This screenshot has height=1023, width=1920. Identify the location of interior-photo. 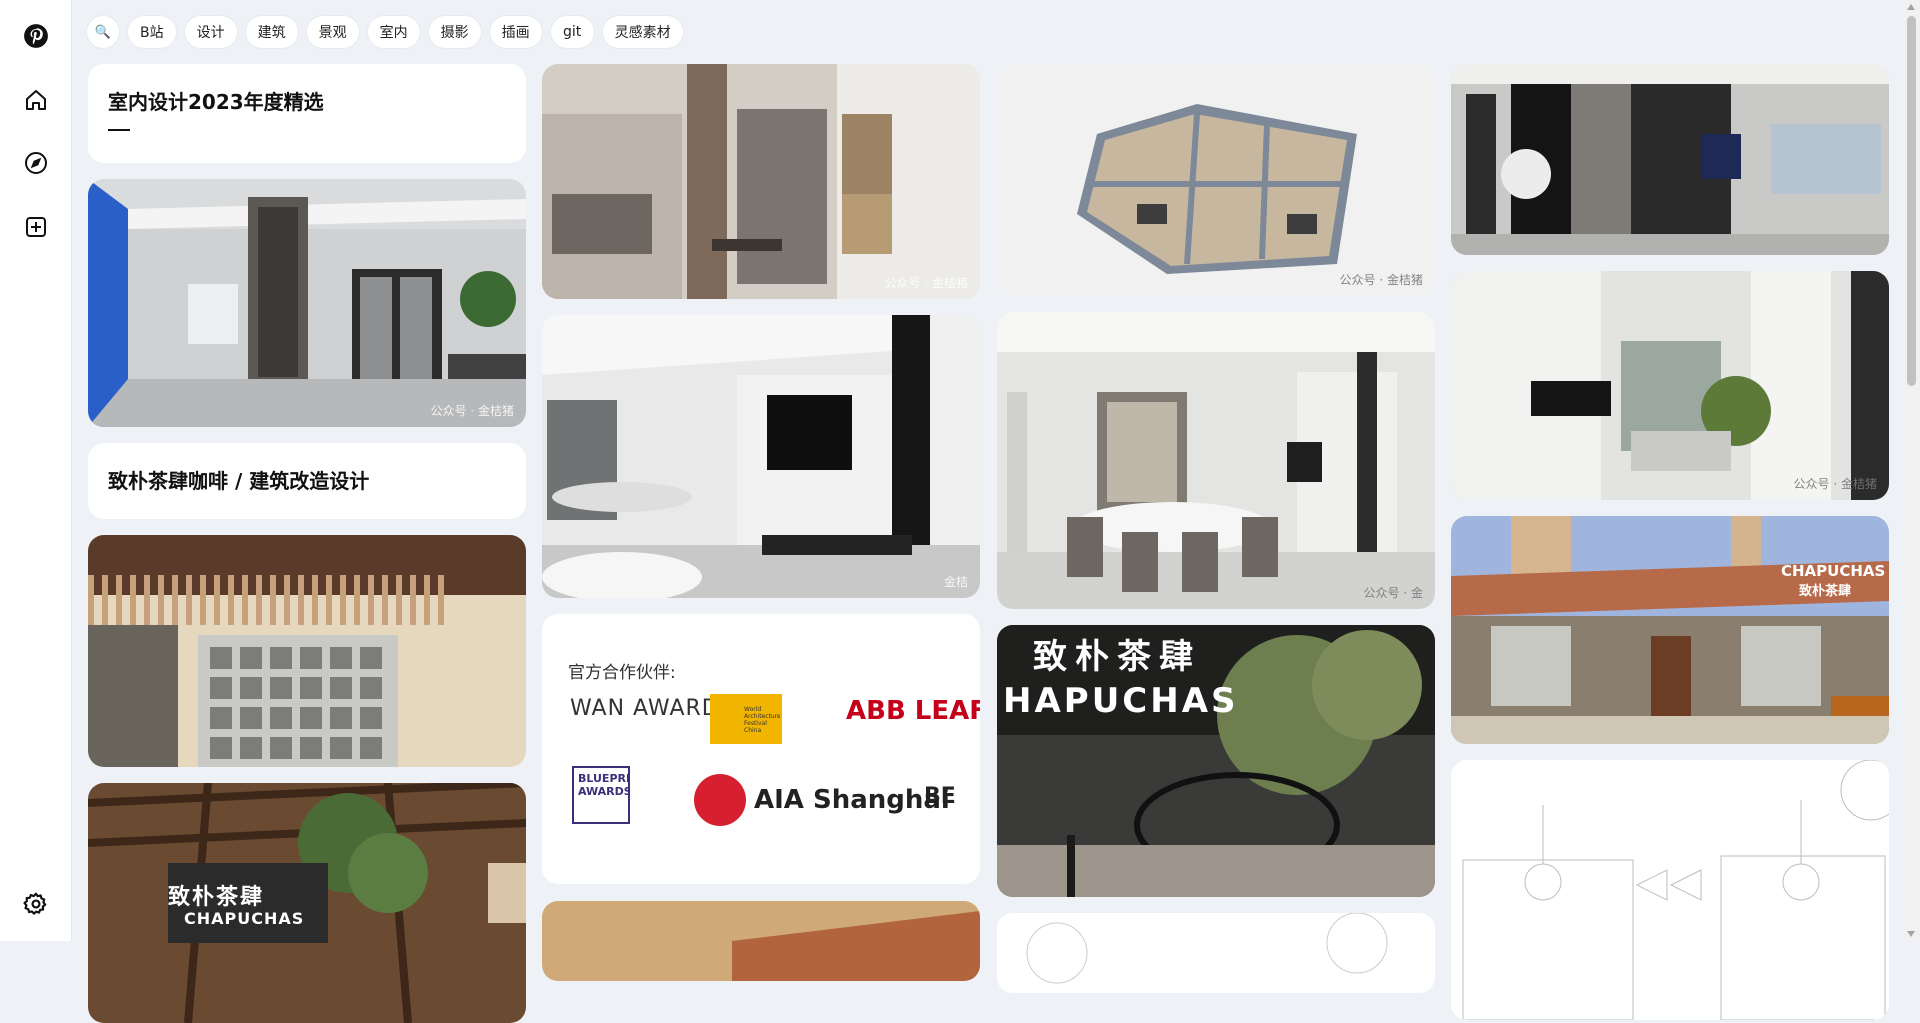
(307, 303).